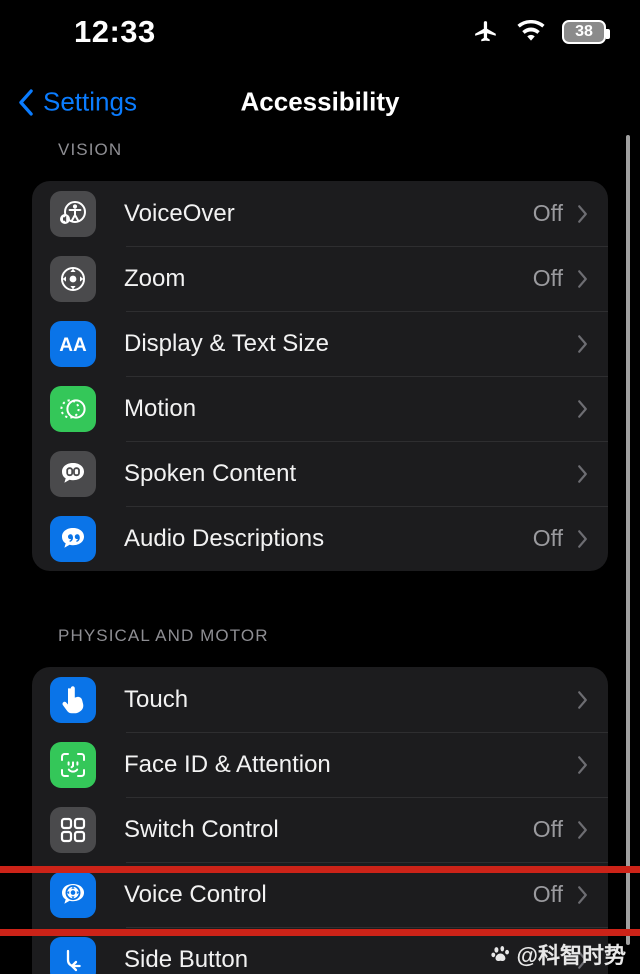 The height and width of the screenshot is (974, 640). Describe the element at coordinates (531, 32) in the screenshot. I see `wifi-icon` at that location.